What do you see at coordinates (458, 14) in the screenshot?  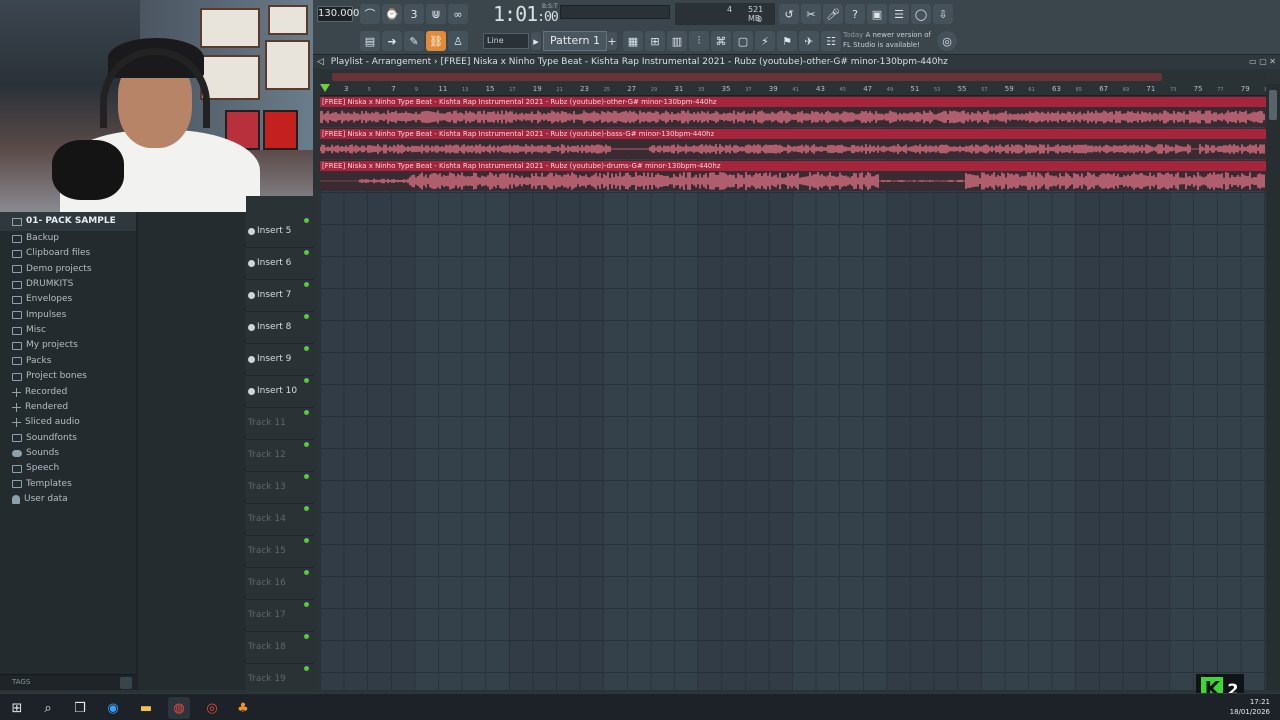 I see `loop-record-icon: ∞` at bounding box center [458, 14].